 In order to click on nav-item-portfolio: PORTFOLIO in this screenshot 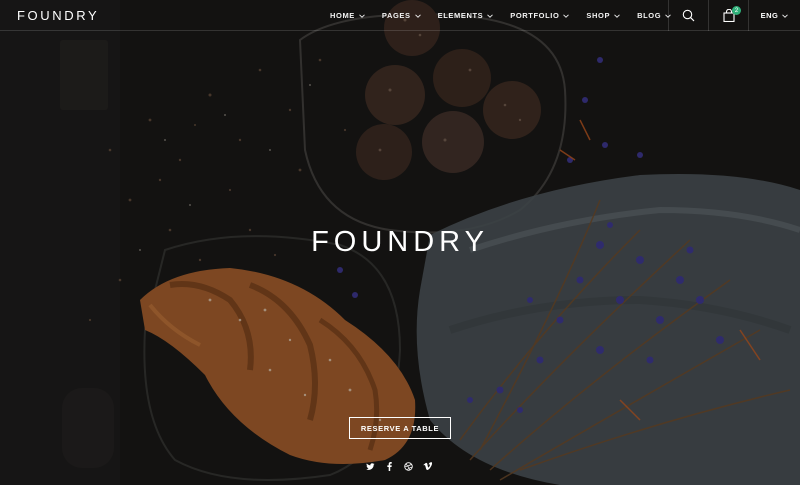, I will do `click(540, 15)`.